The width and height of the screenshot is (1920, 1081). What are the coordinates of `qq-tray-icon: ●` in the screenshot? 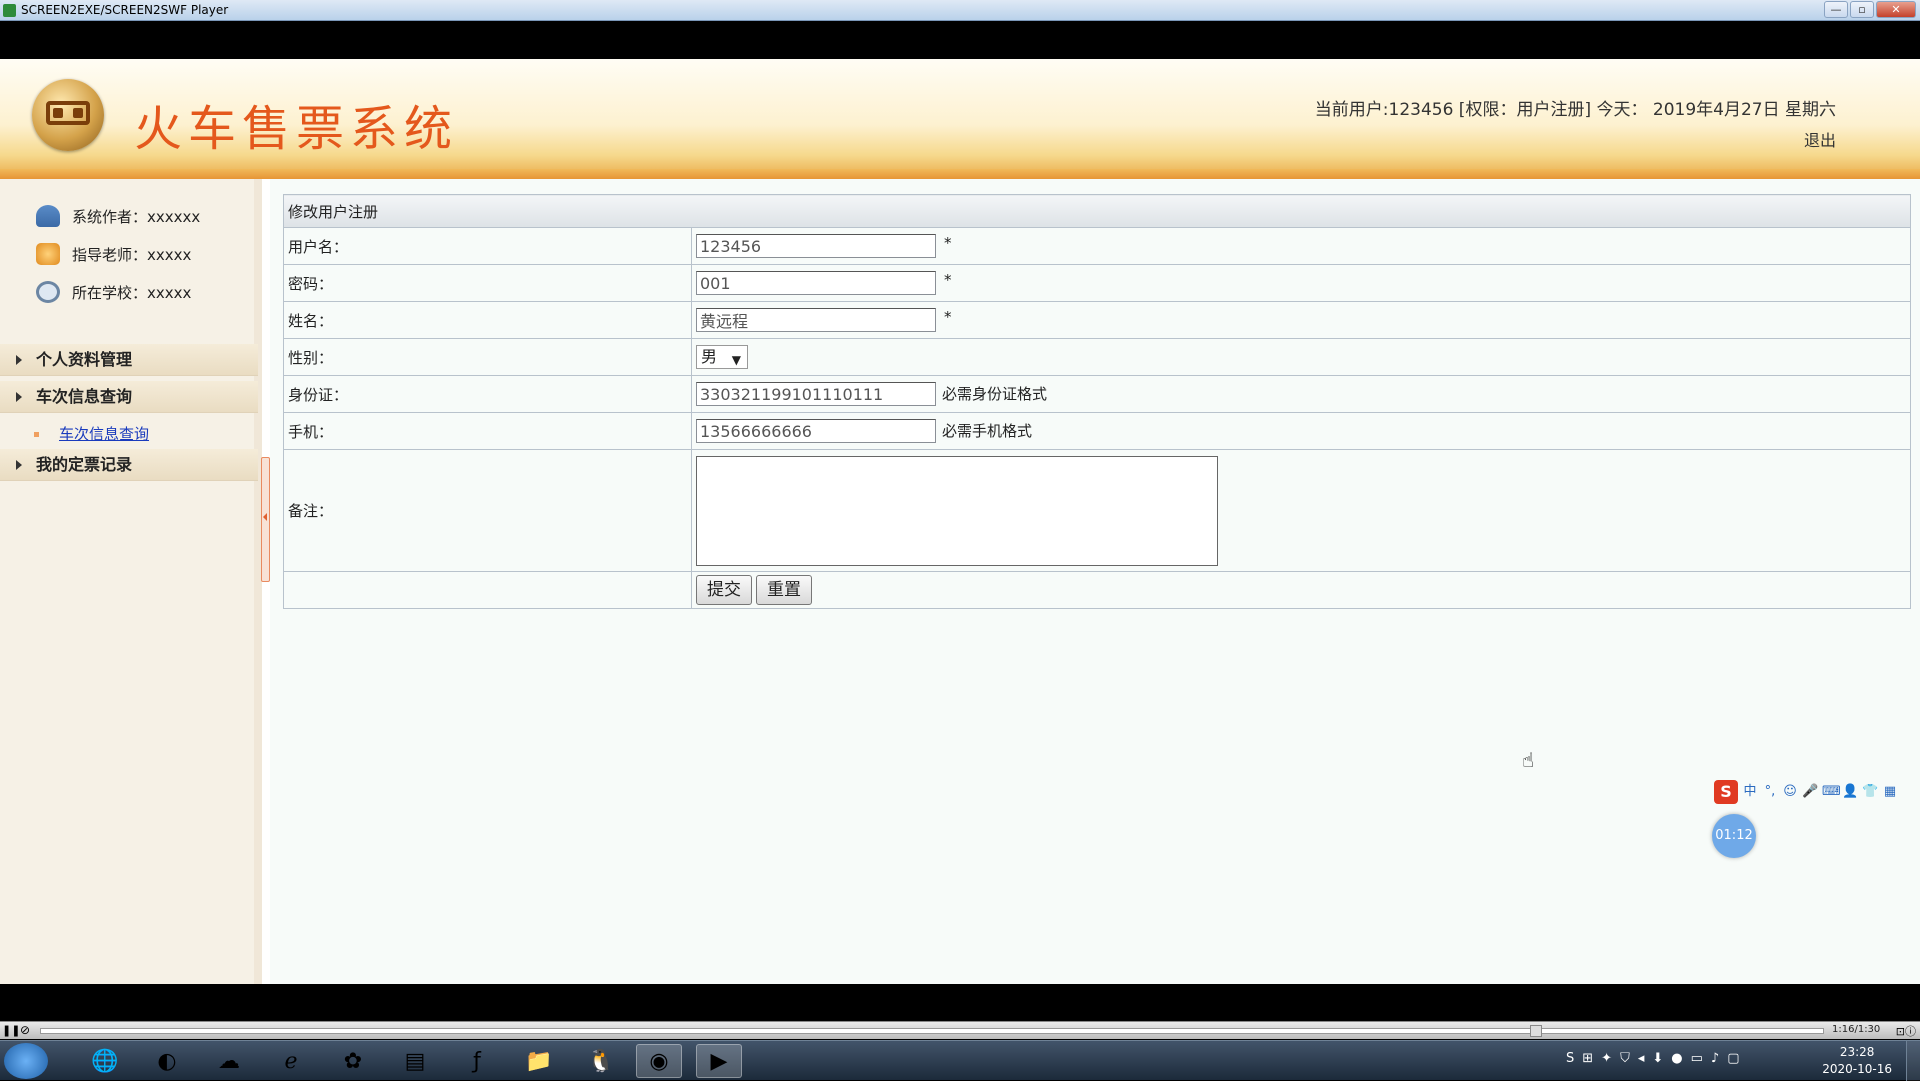 It's located at (1676, 1058).